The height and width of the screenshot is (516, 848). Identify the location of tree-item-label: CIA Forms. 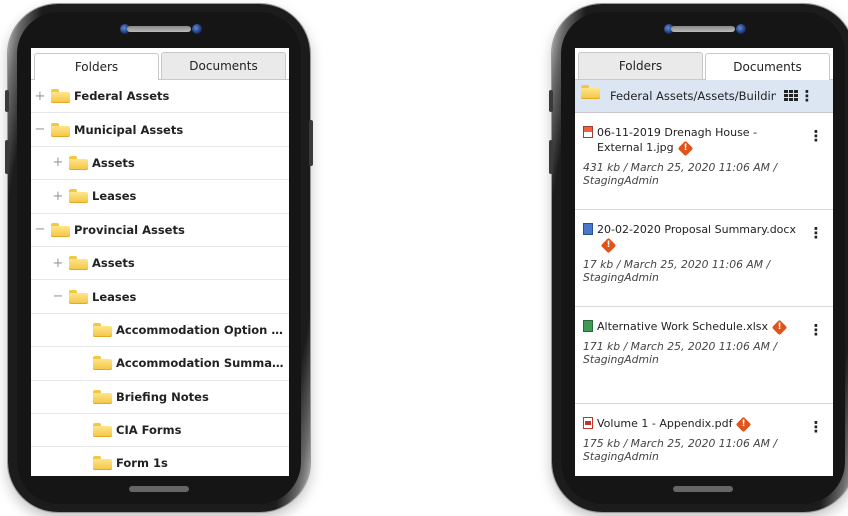
(149, 430).